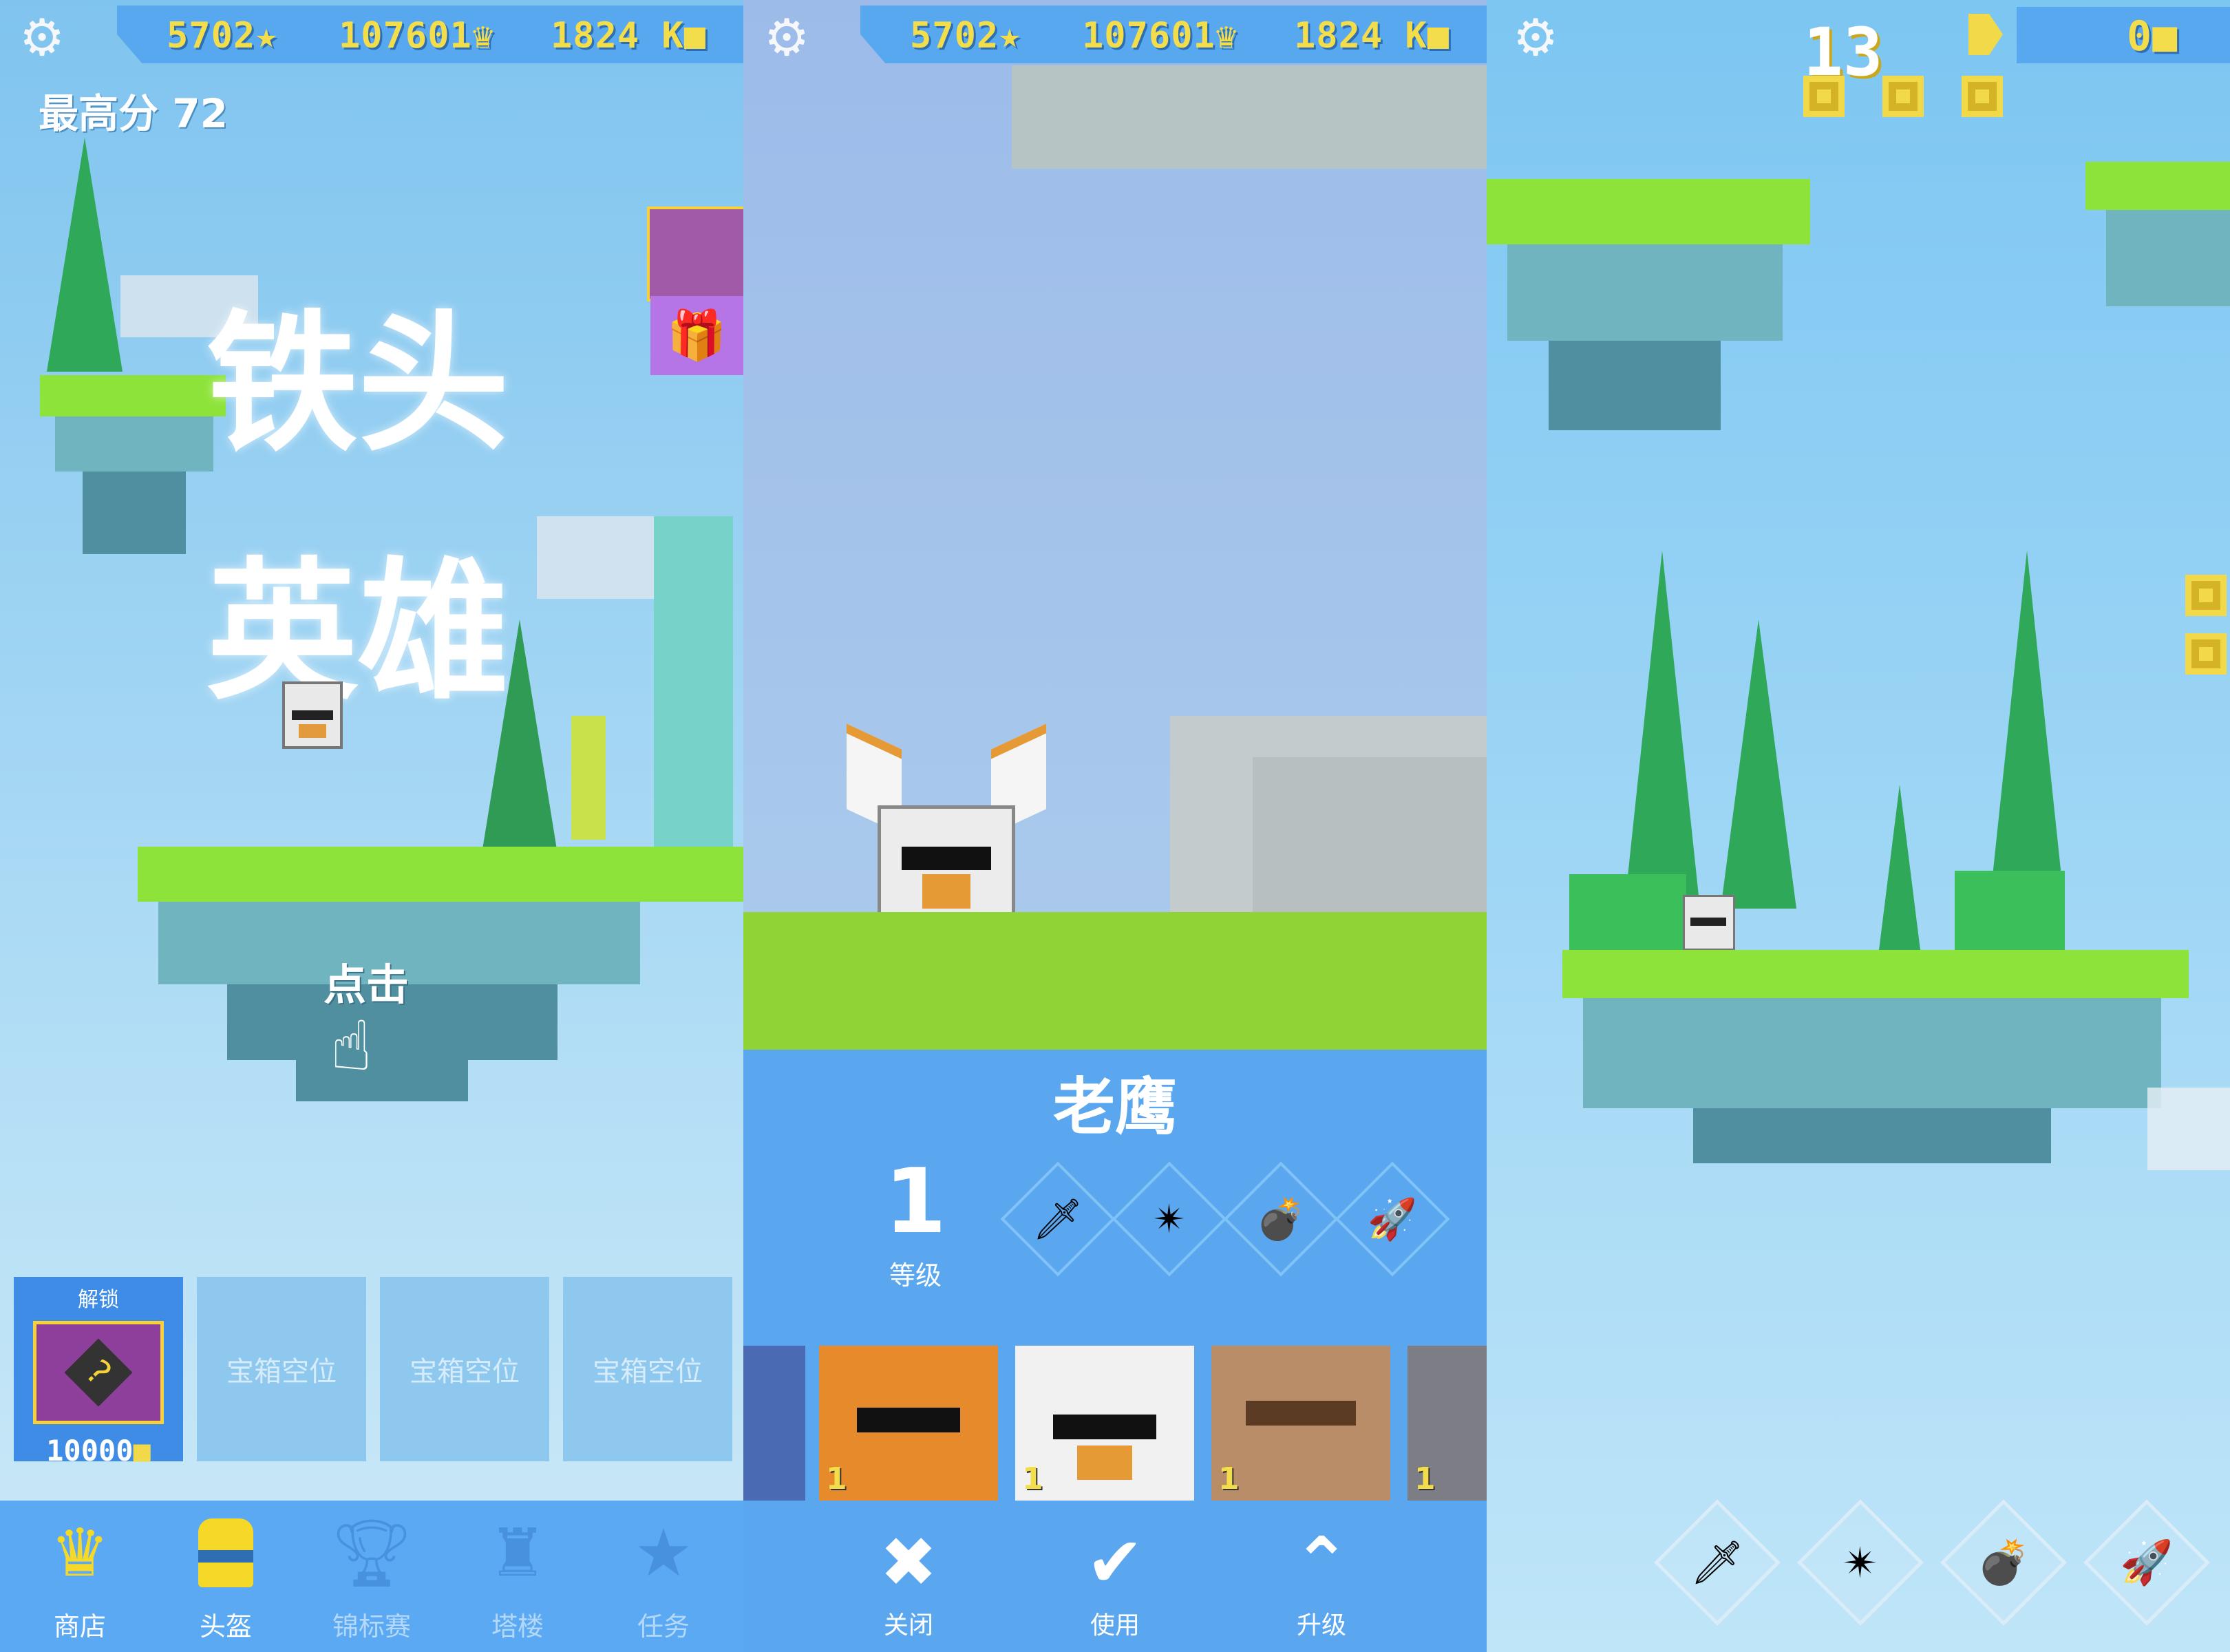 The image size is (2230, 1652). What do you see at coordinates (2003, 1563) in the screenshot?
I see `weapon-button-bomb: 💣` at bounding box center [2003, 1563].